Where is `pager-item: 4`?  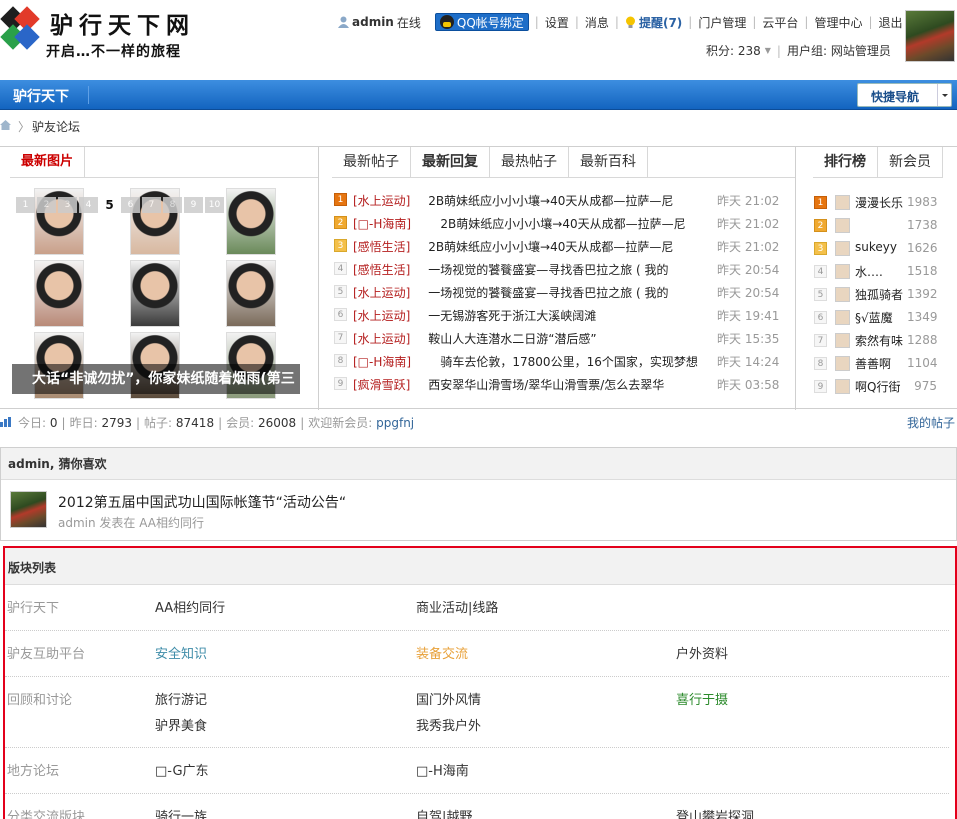
pager-item: 4 is located at coordinates (88, 205).